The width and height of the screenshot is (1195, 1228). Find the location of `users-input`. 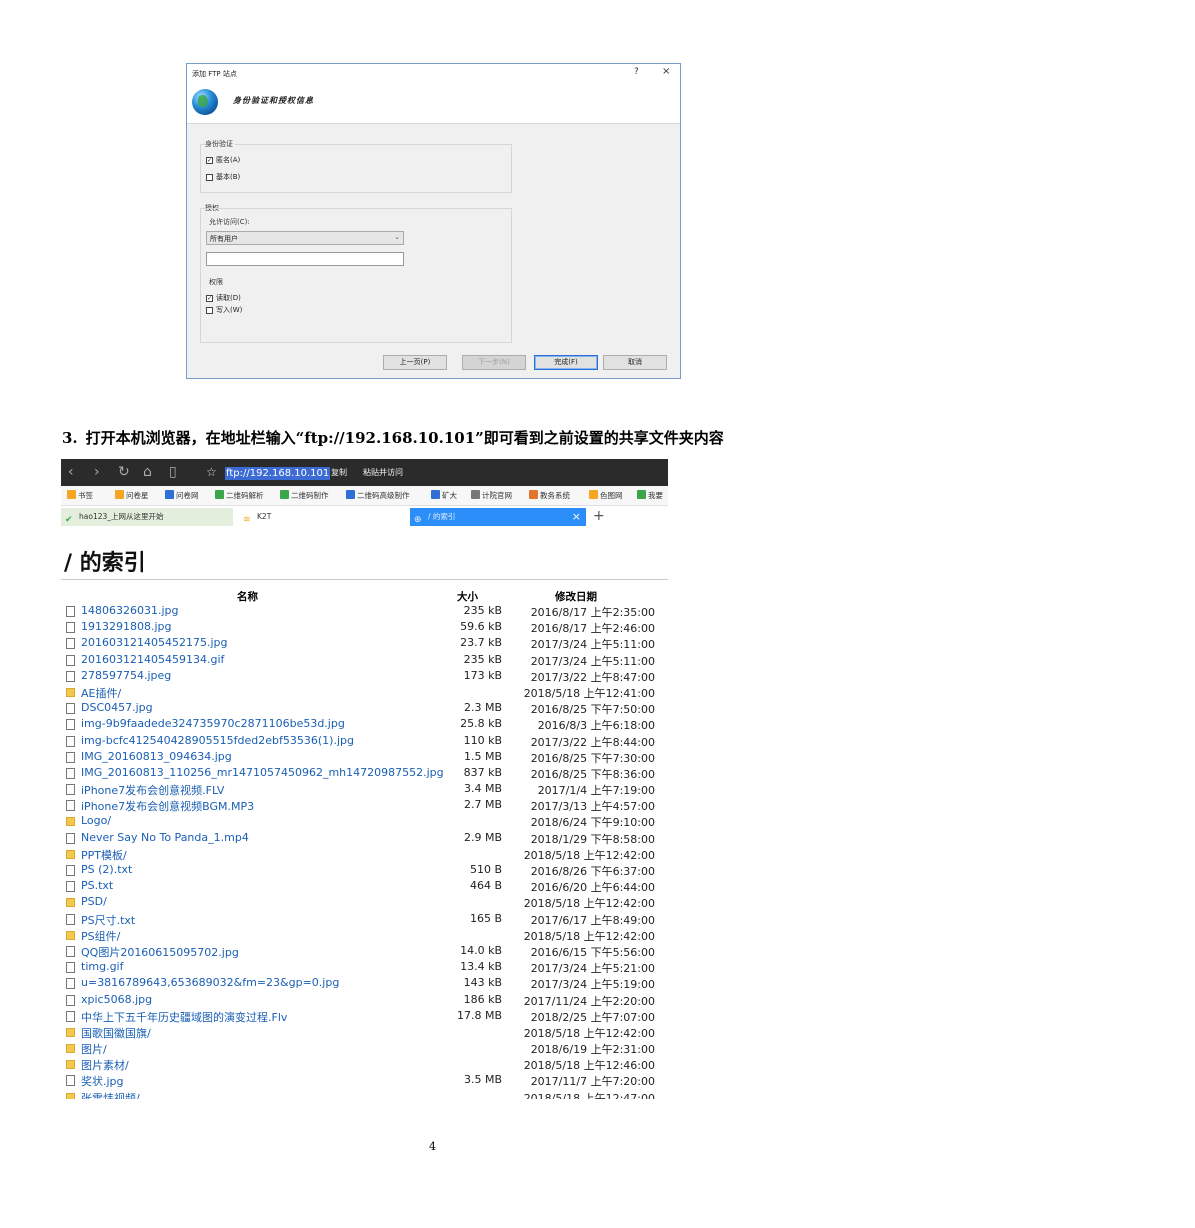

users-input is located at coordinates (305, 259).